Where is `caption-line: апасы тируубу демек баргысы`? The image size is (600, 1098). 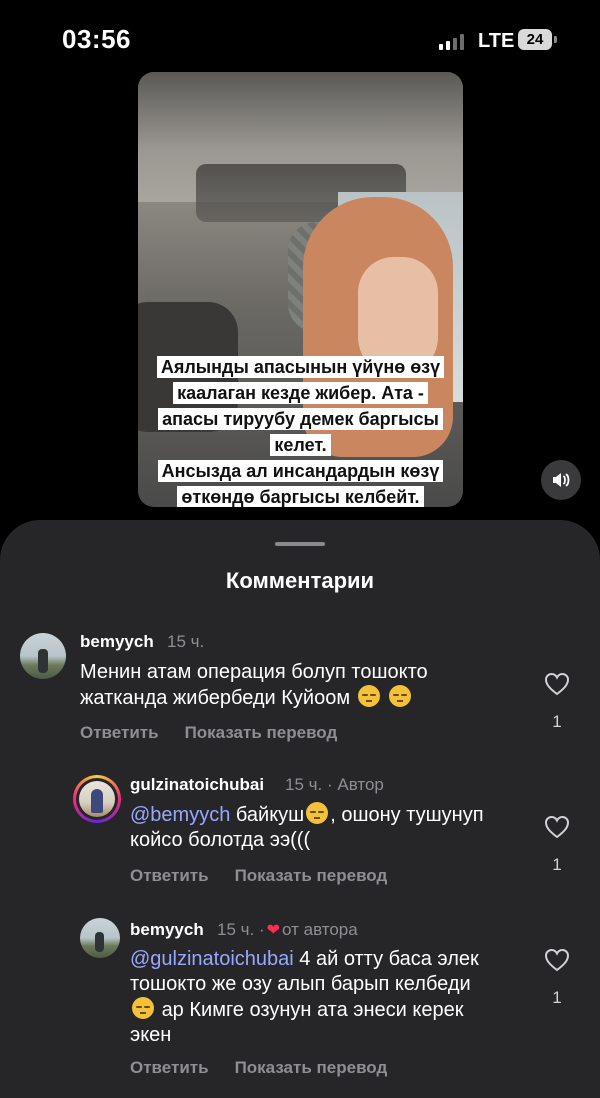
caption-line: апасы тируубу демек баргысы is located at coordinates (300, 419).